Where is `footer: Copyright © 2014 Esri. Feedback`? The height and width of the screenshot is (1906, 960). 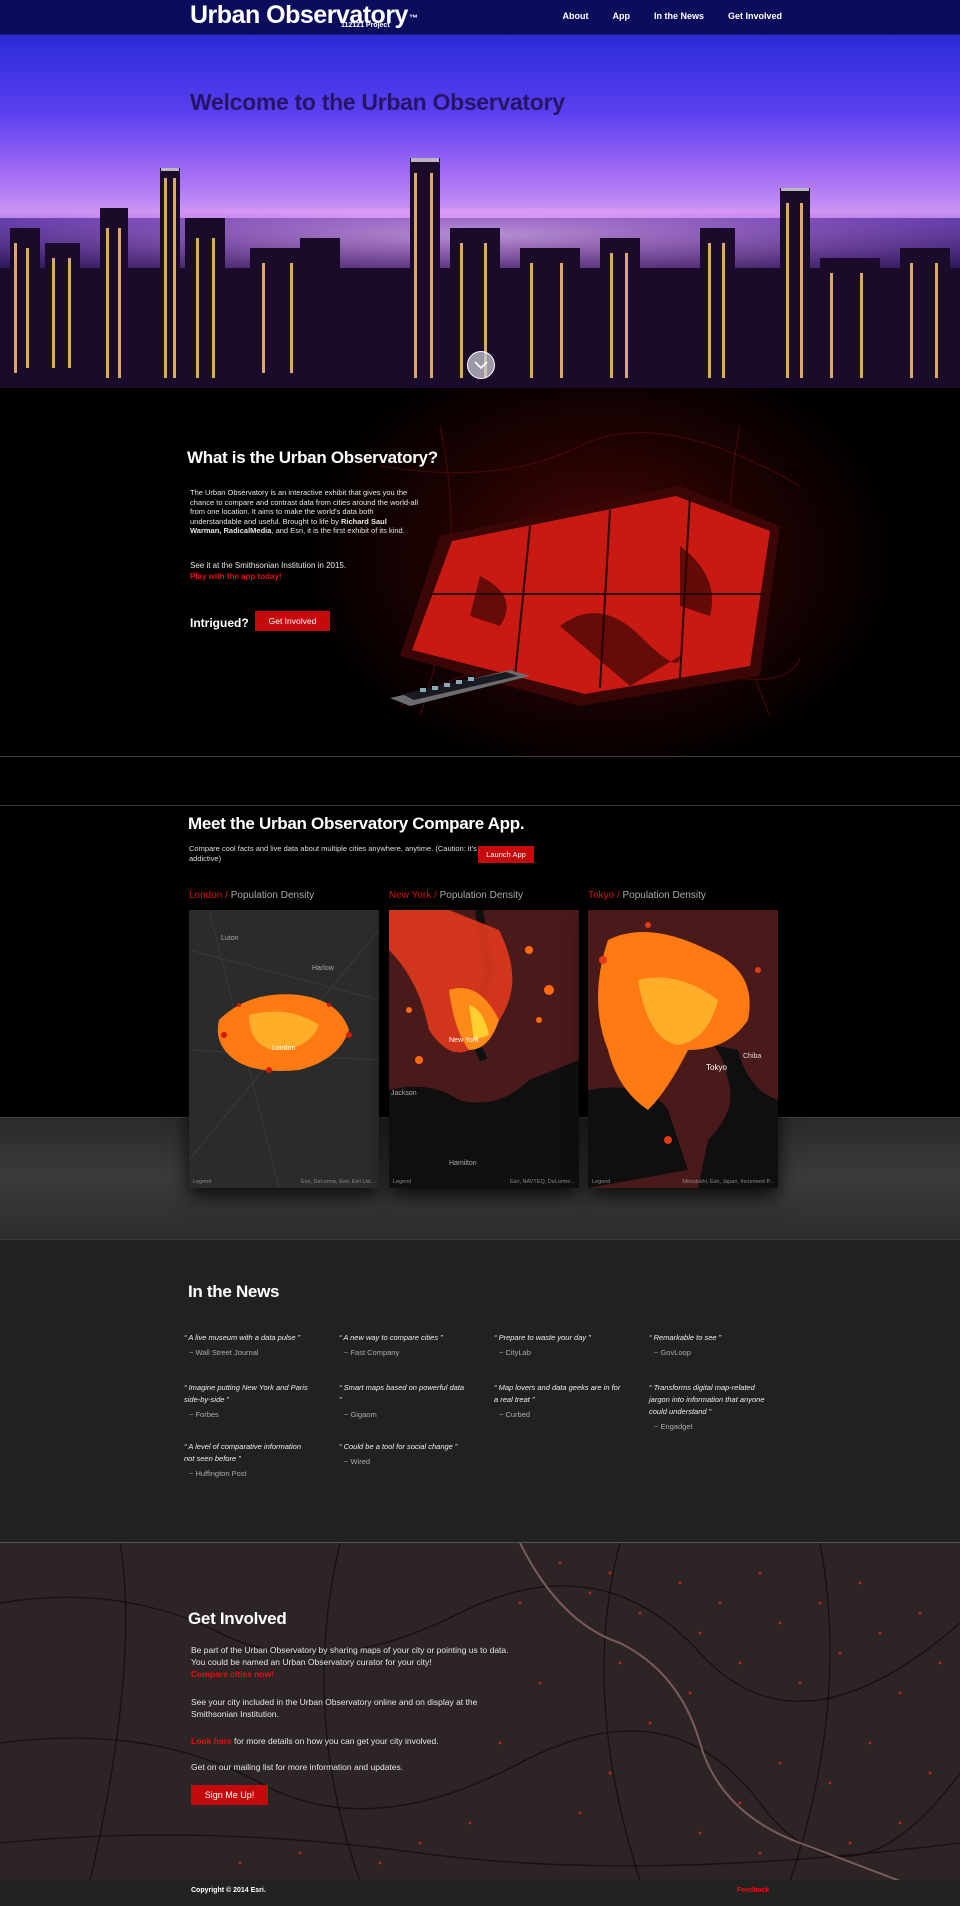 footer: Copyright © 2014 Esri. Feedback is located at coordinates (480, 1893).